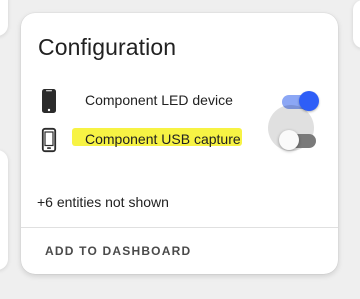 Image resolution: width=360 pixels, height=299 pixels. I want to click on card-title: Configuration, so click(107, 47).